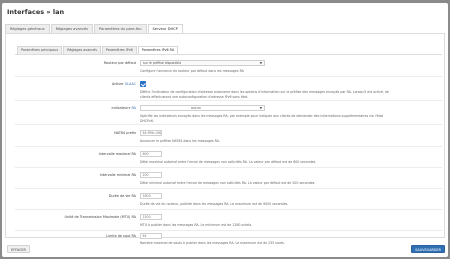 This screenshot has width=450, height=259. What do you see at coordinates (162, 63) in the screenshot?
I see `default-router-value: sur le préfixe disponible` at bounding box center [162, 63].